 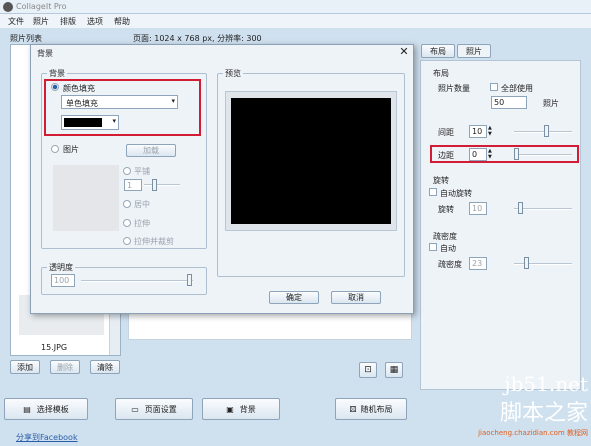 I want to click on right-tabs: 布局 照片, so click(x=500, y=51).